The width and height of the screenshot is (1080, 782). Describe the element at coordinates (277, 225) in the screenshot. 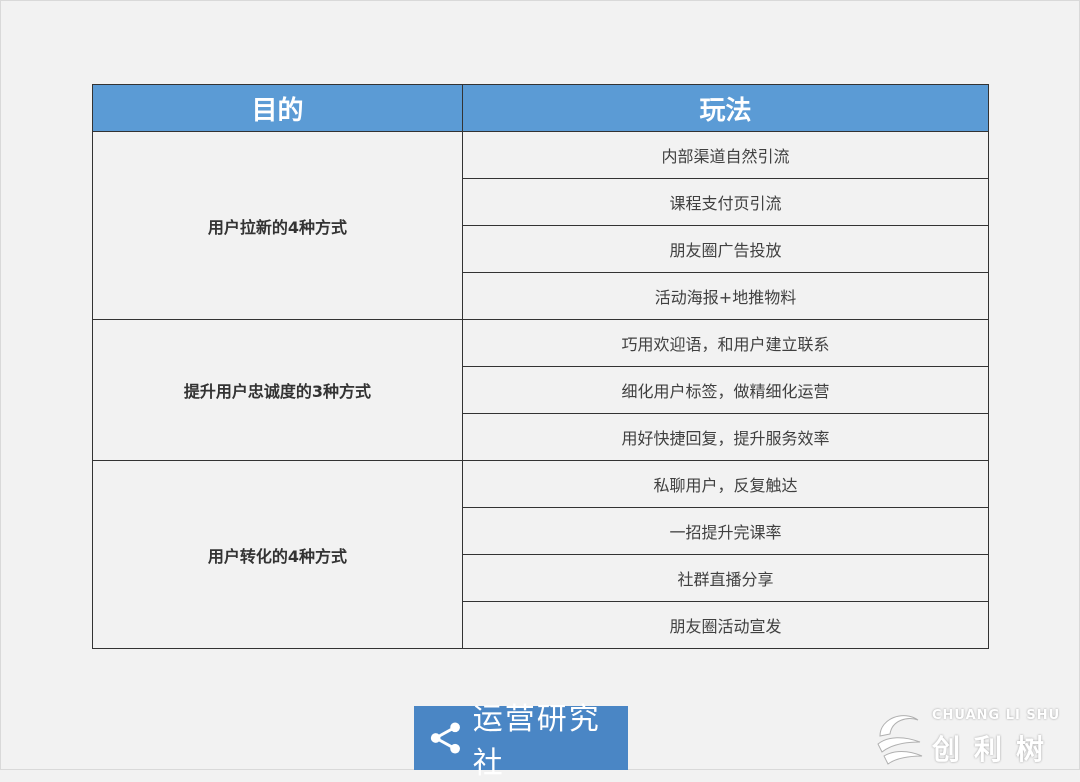

I see `purpose-cell: 用户拉新的4种方式` at that location.